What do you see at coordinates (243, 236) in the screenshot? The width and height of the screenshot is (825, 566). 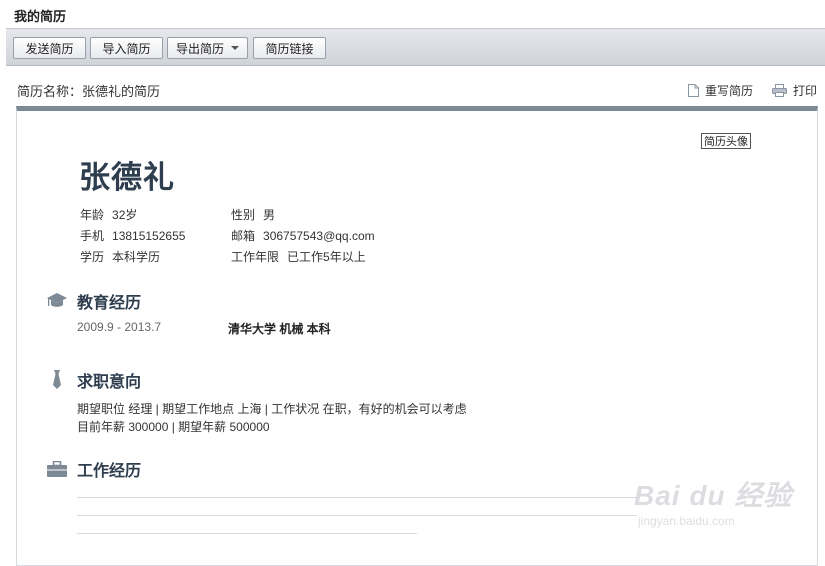 I see `email-key: 邮箱` at bounding box center [243, 236].